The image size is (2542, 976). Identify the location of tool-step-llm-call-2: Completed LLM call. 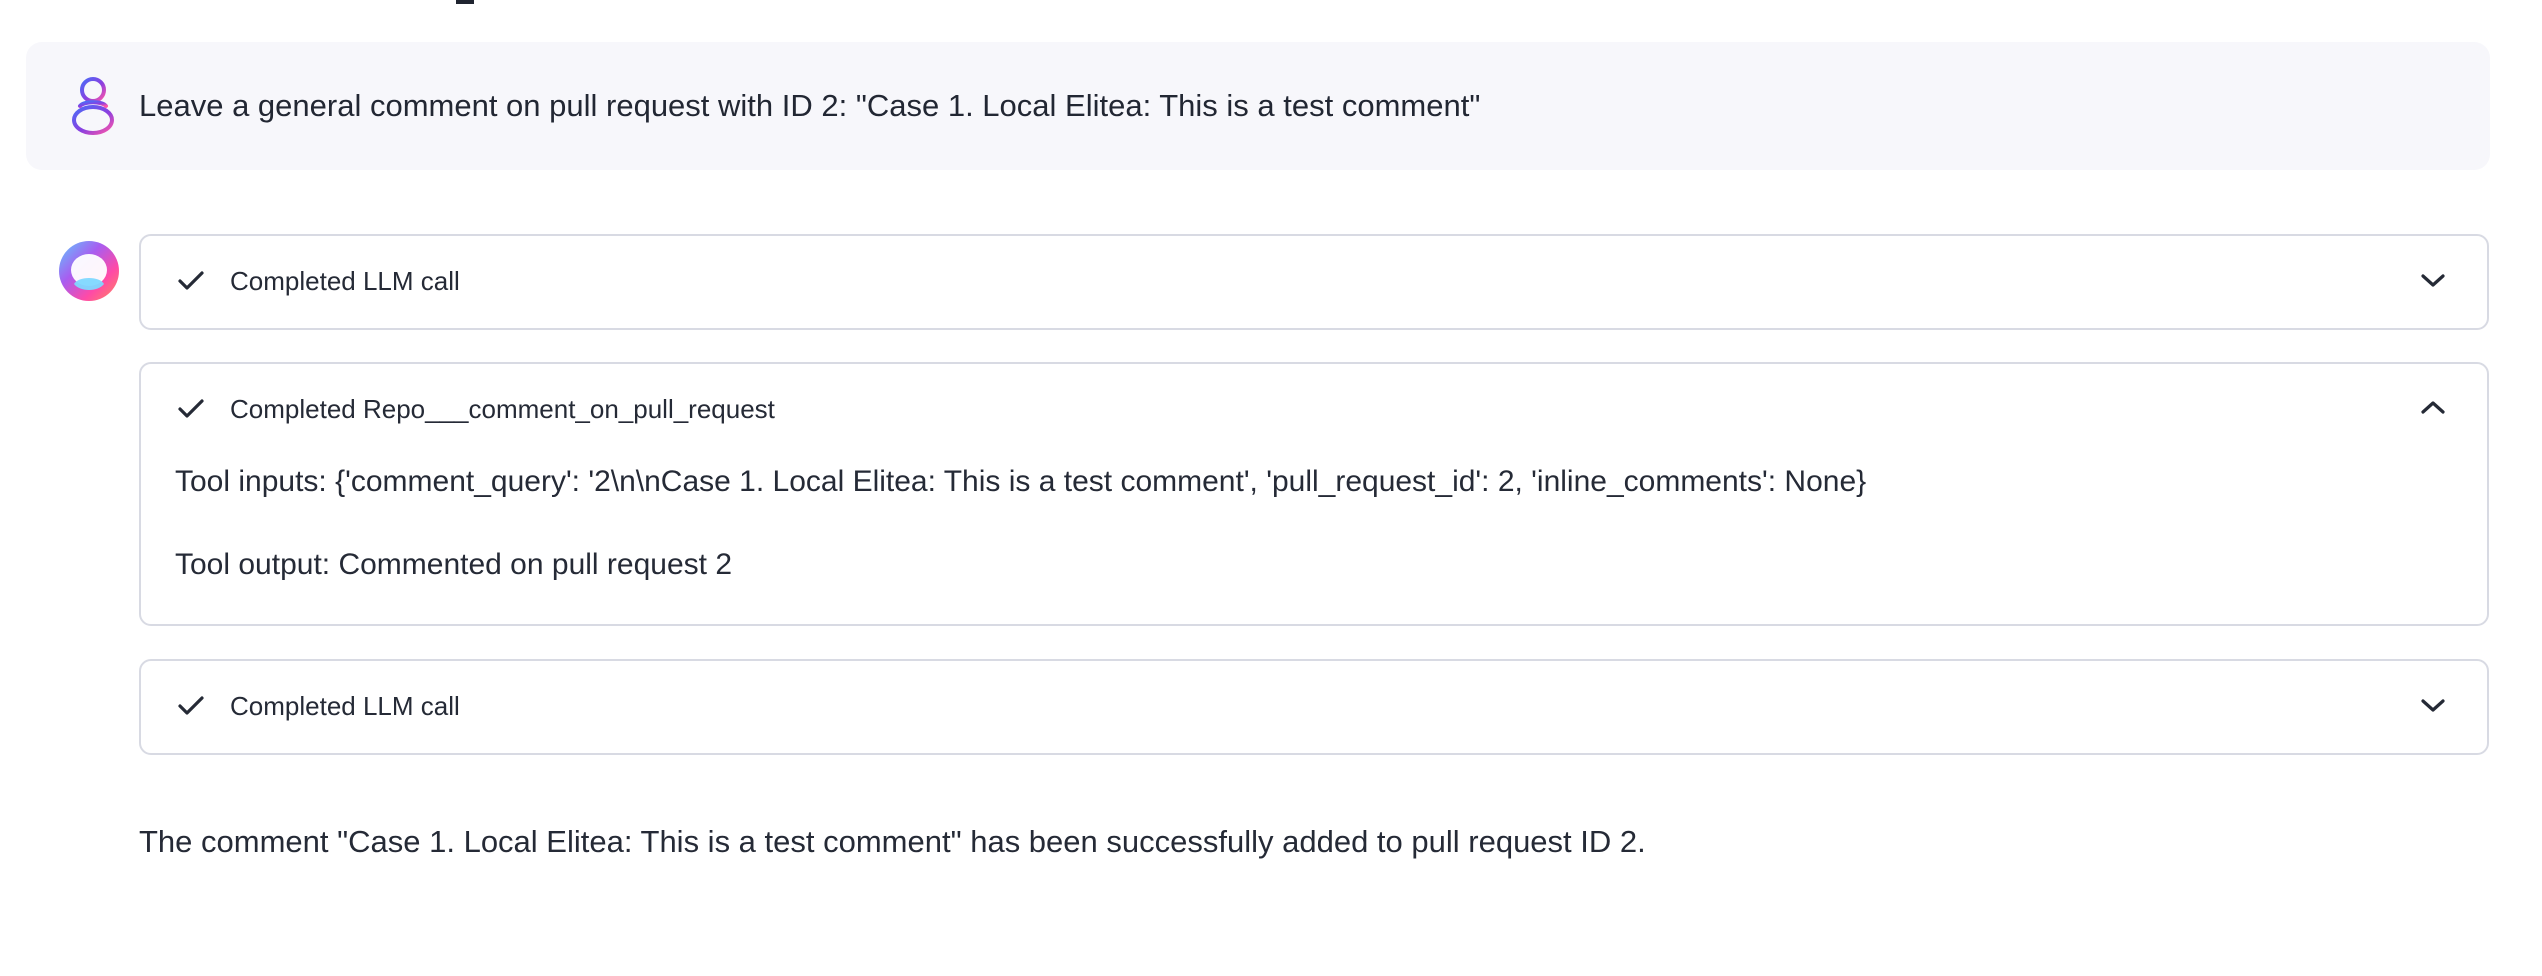
(1314, 707).